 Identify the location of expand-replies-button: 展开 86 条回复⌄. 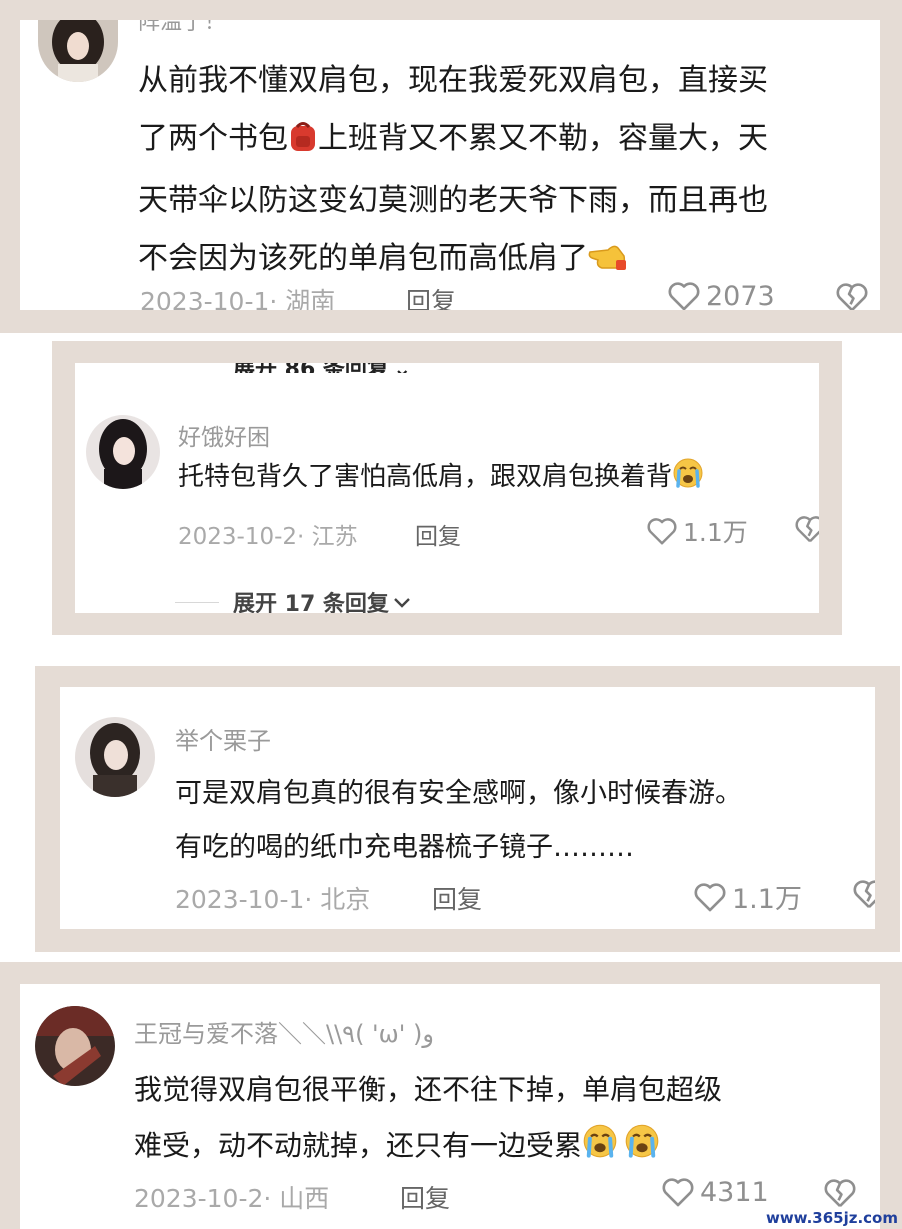
(322, 368).